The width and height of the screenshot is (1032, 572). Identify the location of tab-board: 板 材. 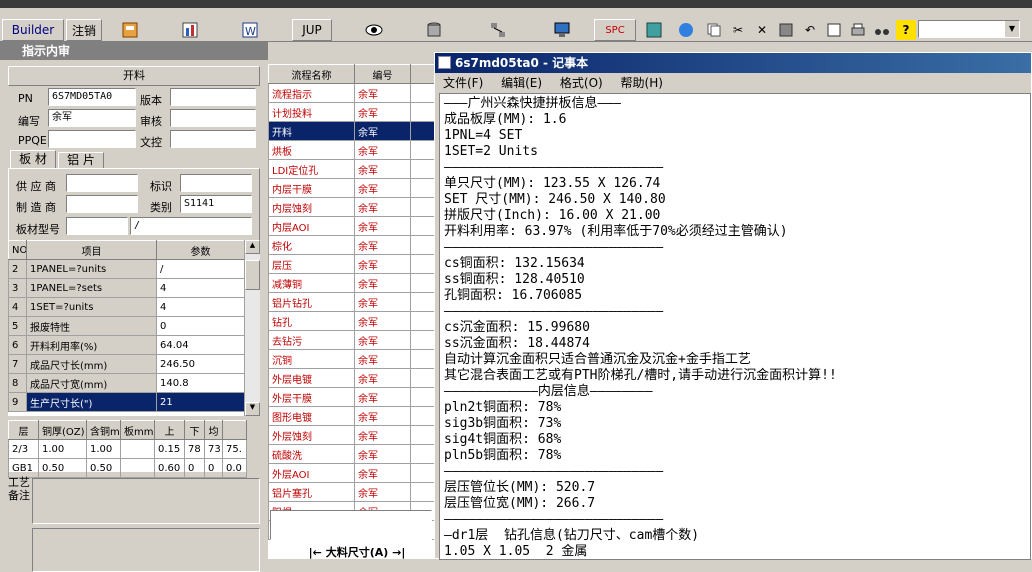
(33, 159).